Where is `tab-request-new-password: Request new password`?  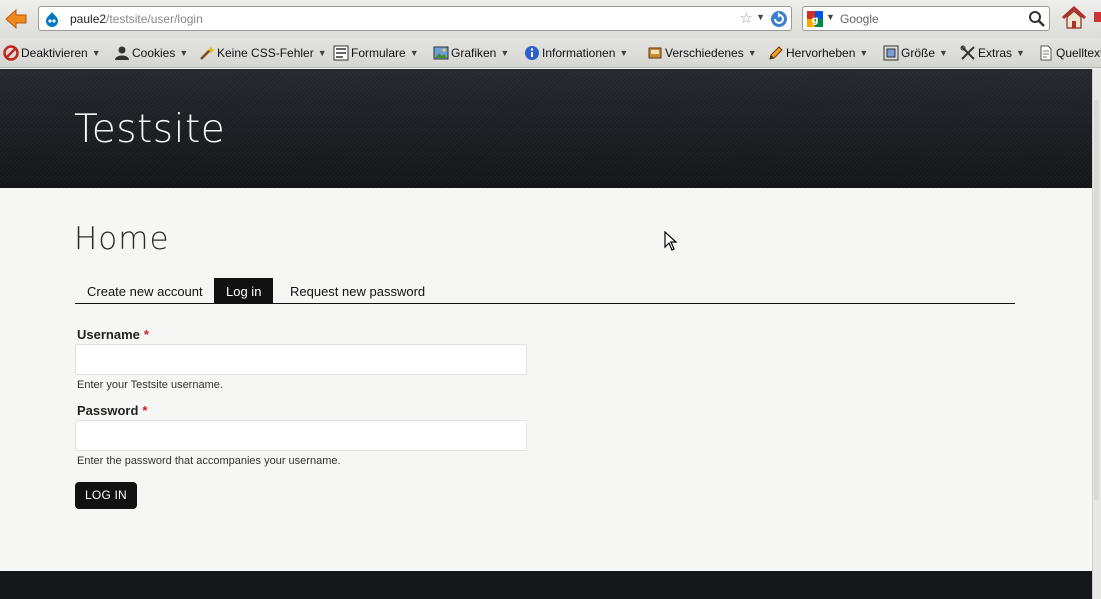 tab-request-new-password: Request new password is located at coordinates (357, 290).